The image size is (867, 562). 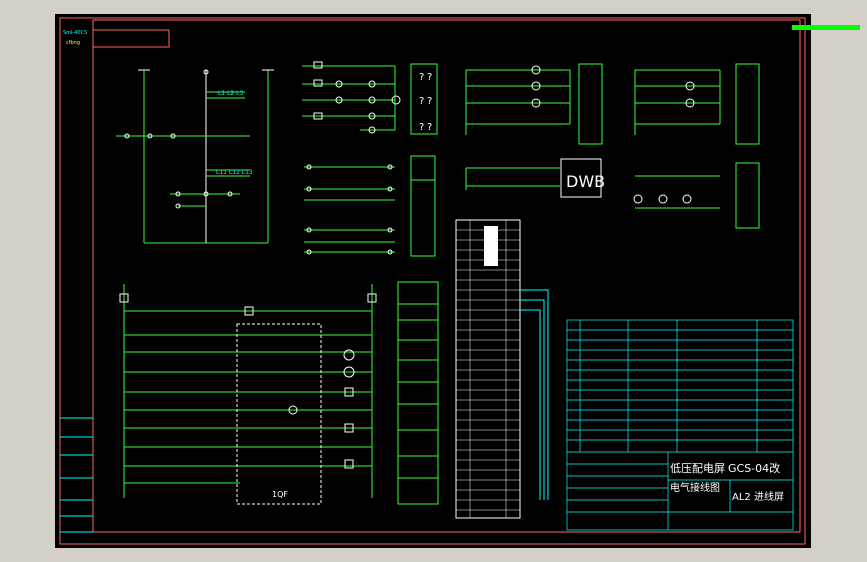 I want to click on left-top-code: Sml-40CS, so click(x=75, y=33).